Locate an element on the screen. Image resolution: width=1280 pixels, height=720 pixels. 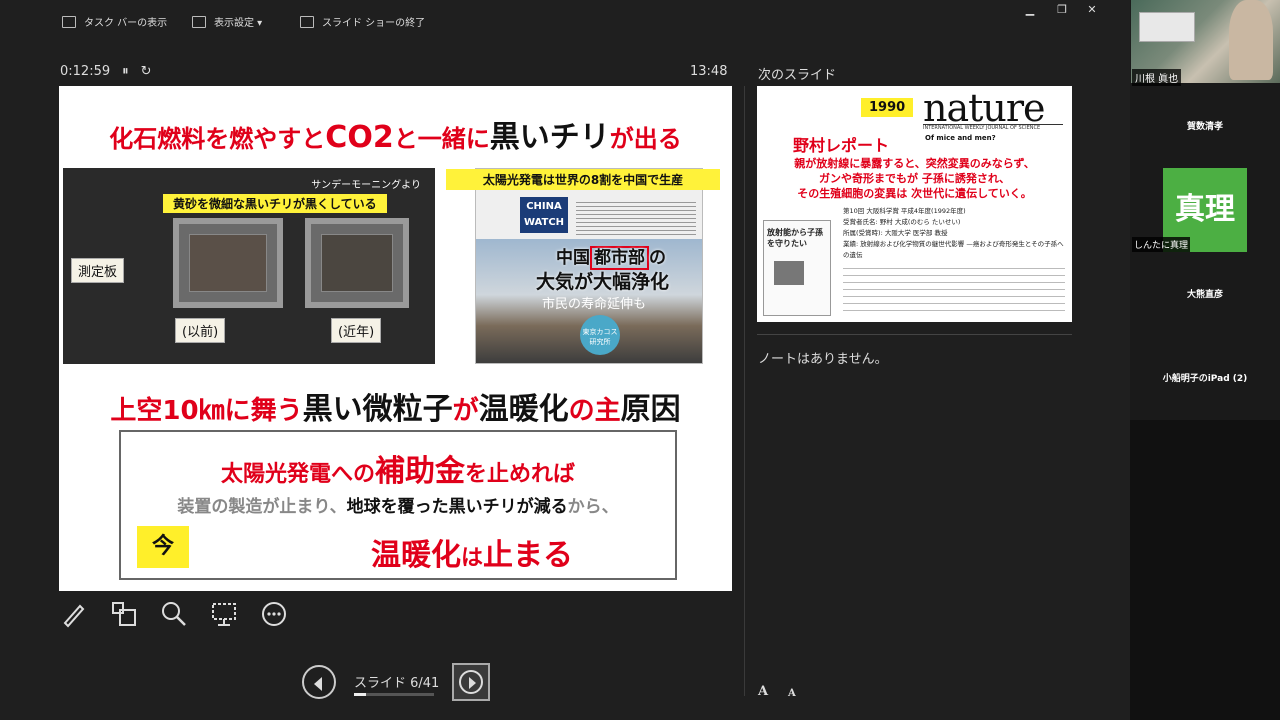
news-stamp: 東京カコス研究所 is located at coordinates (600, 335).